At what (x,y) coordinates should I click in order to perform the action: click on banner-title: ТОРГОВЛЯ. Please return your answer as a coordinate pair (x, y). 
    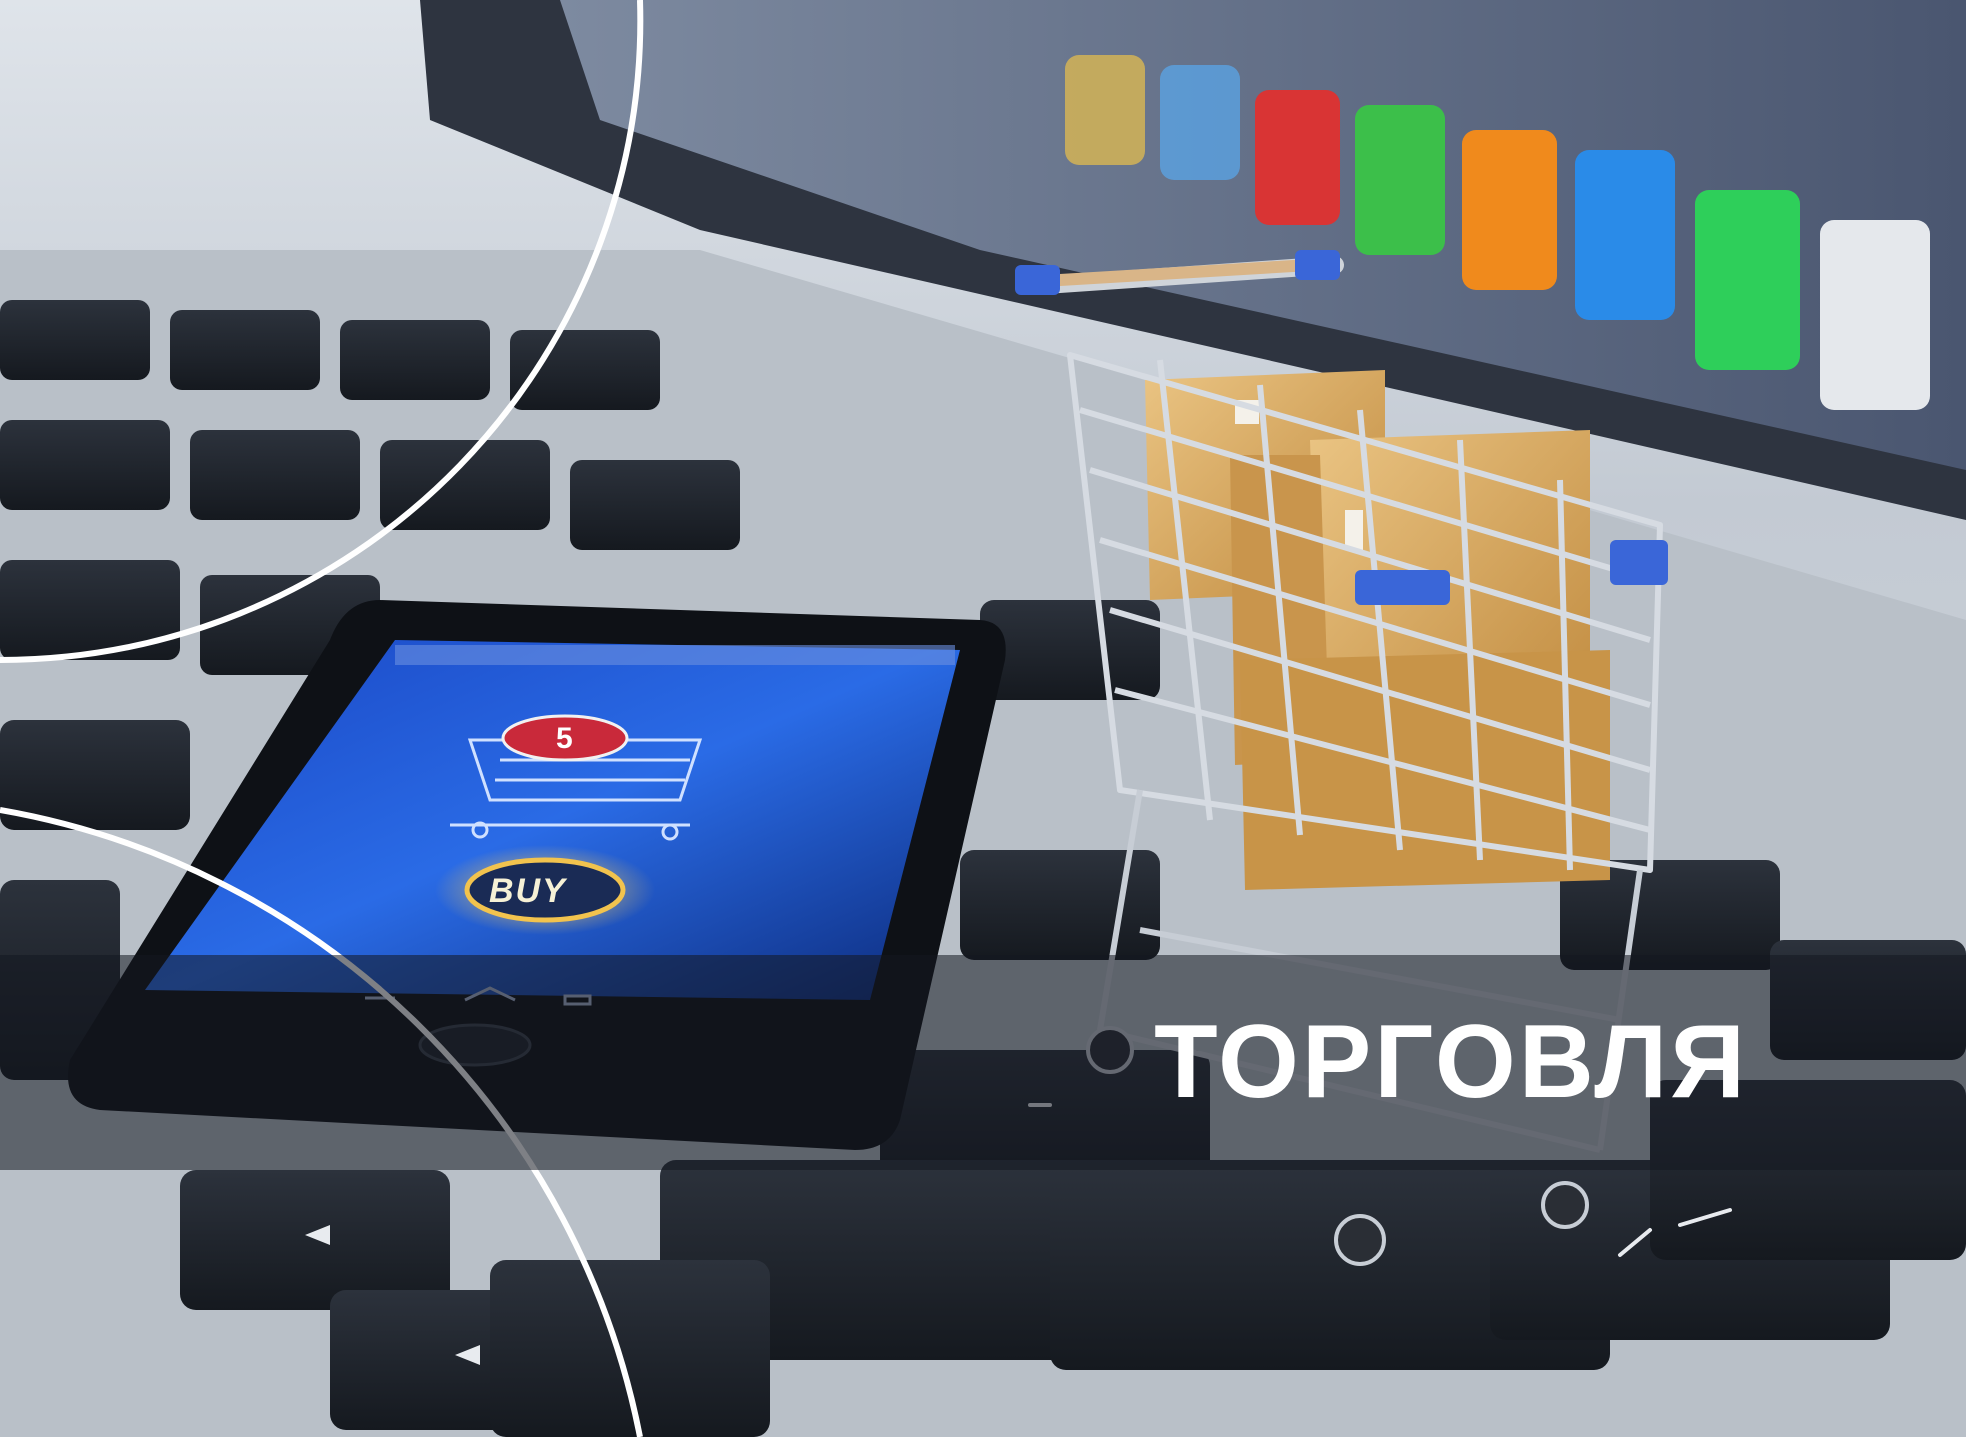
    Looking at the image, I should click on (1451, 1062).